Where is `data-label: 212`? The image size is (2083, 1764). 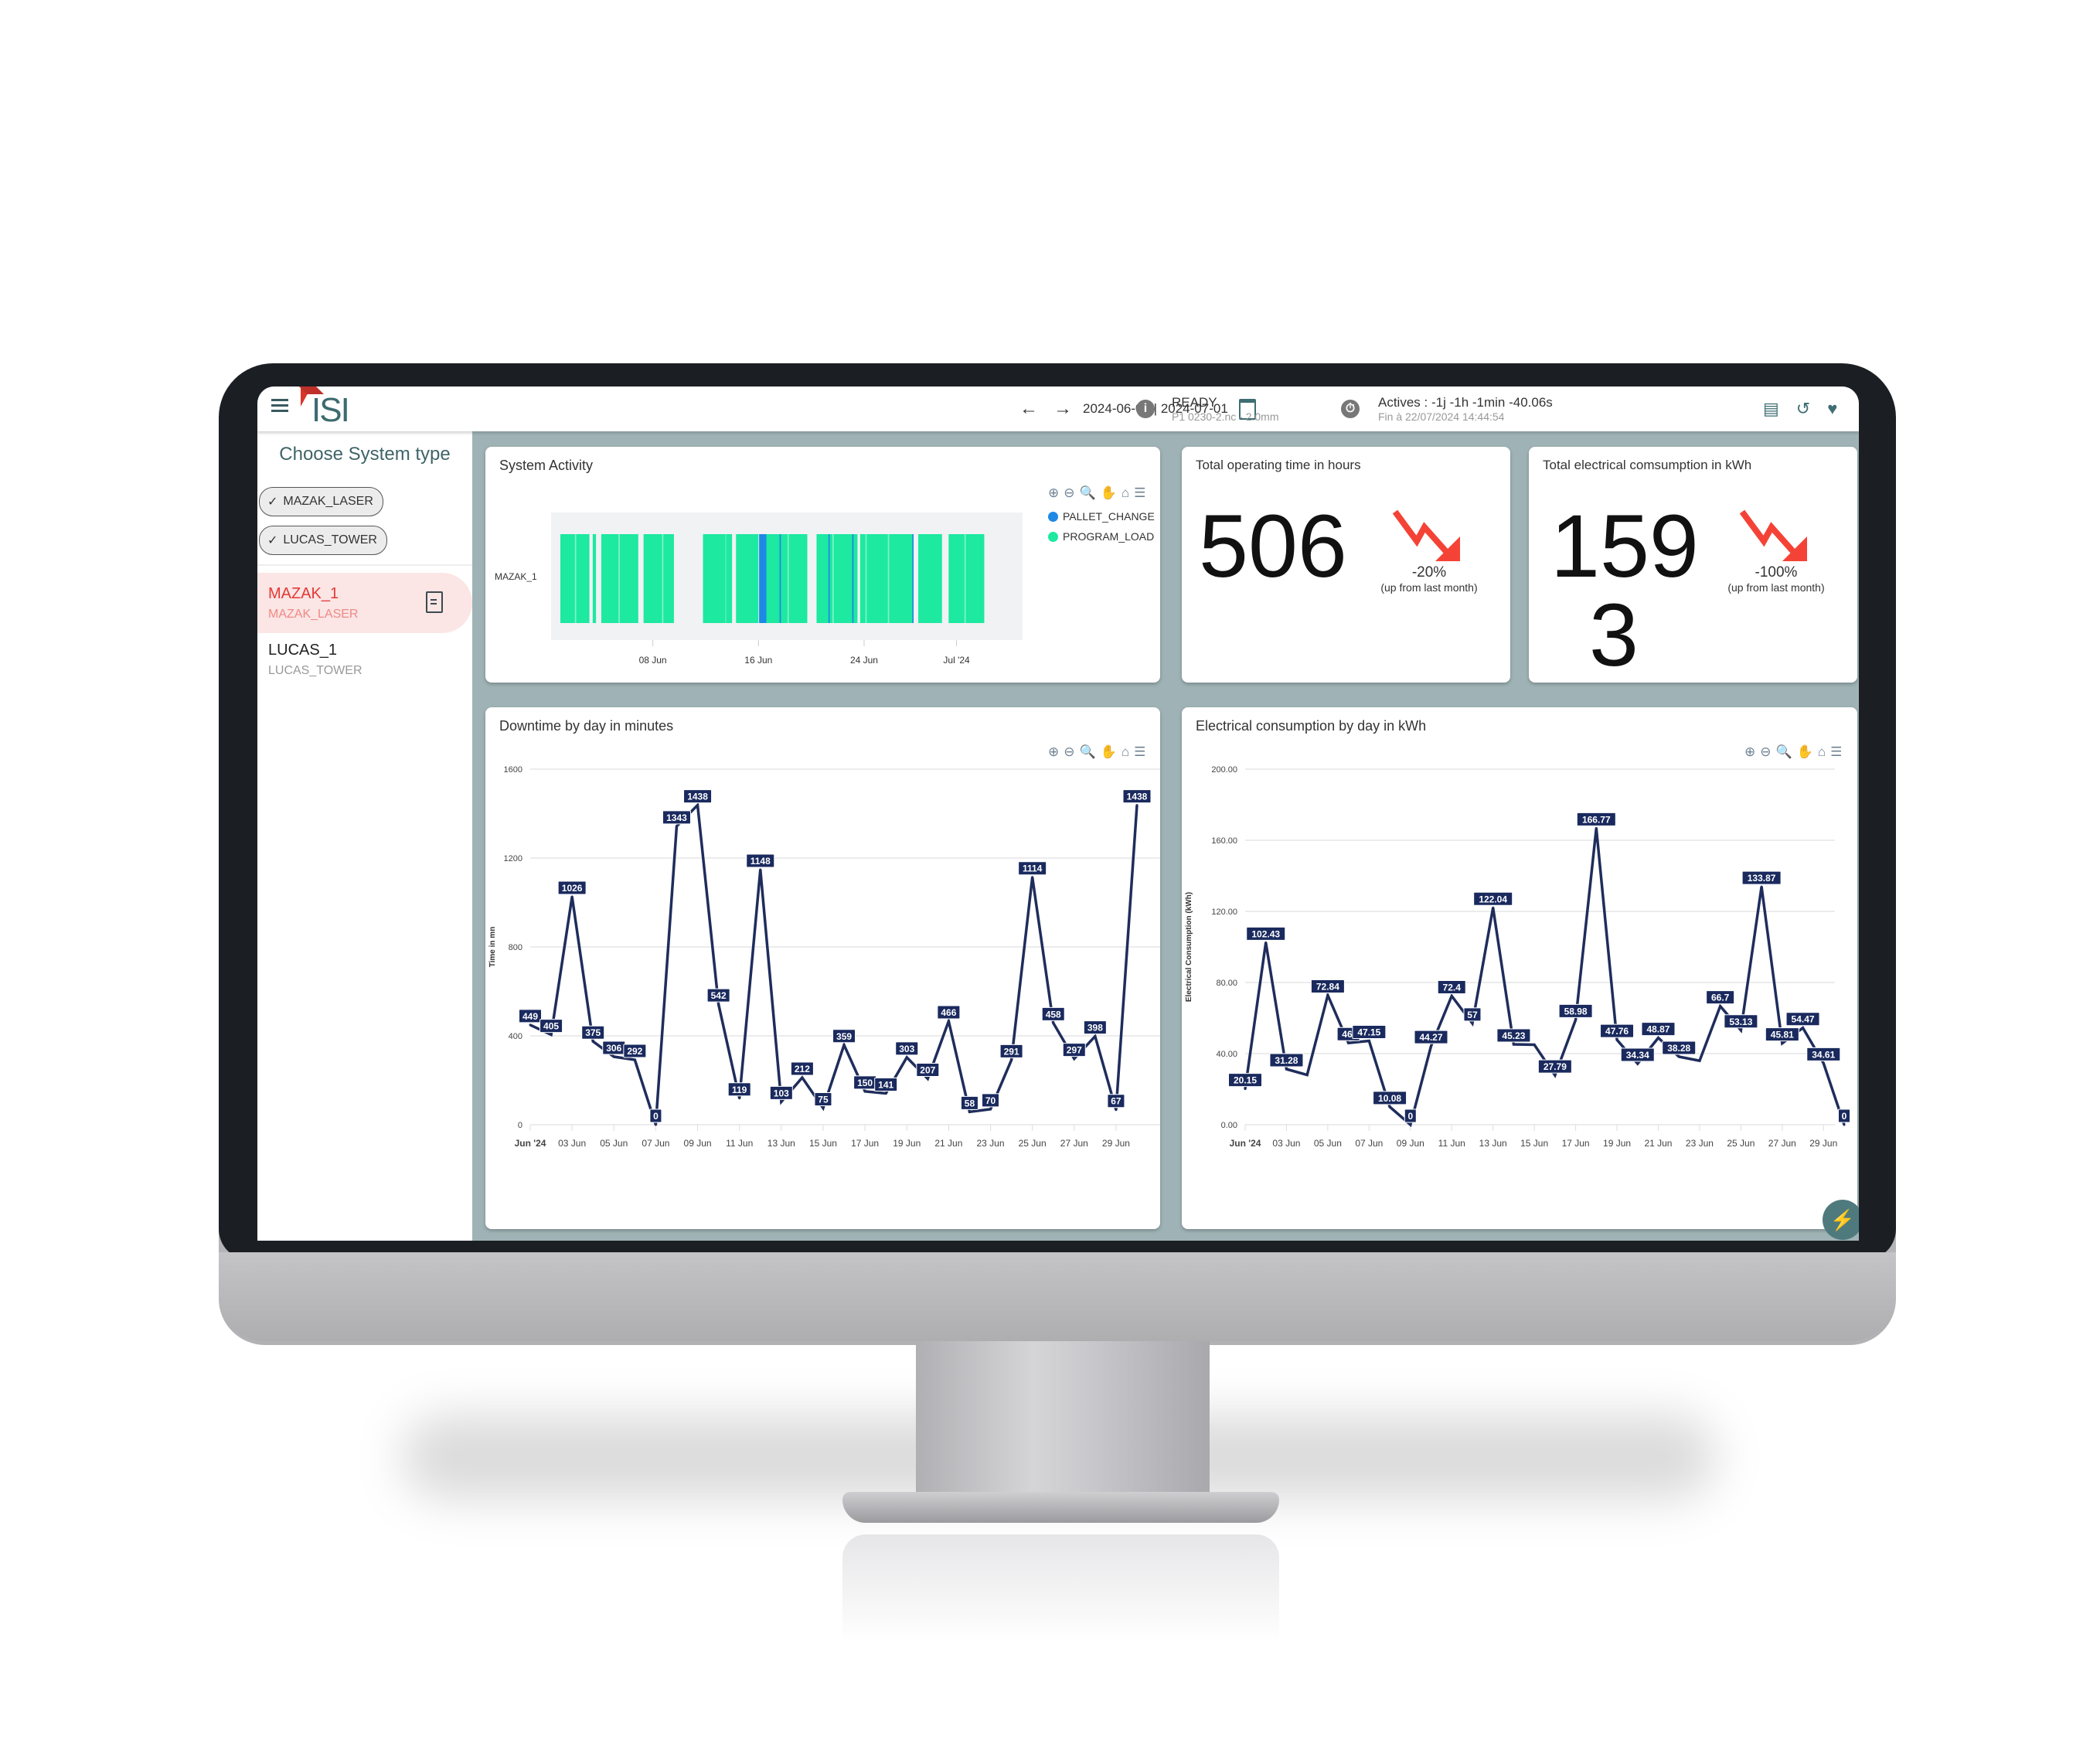
data-label: 212 is located at coordinates (802, 1069).